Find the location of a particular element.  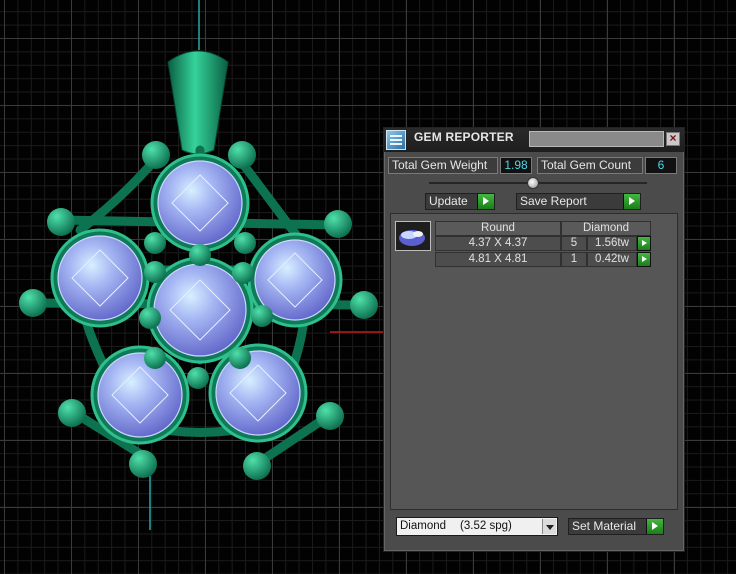

row-2-size: 4.81 X 4.81 is located at coordinates (498, 259).